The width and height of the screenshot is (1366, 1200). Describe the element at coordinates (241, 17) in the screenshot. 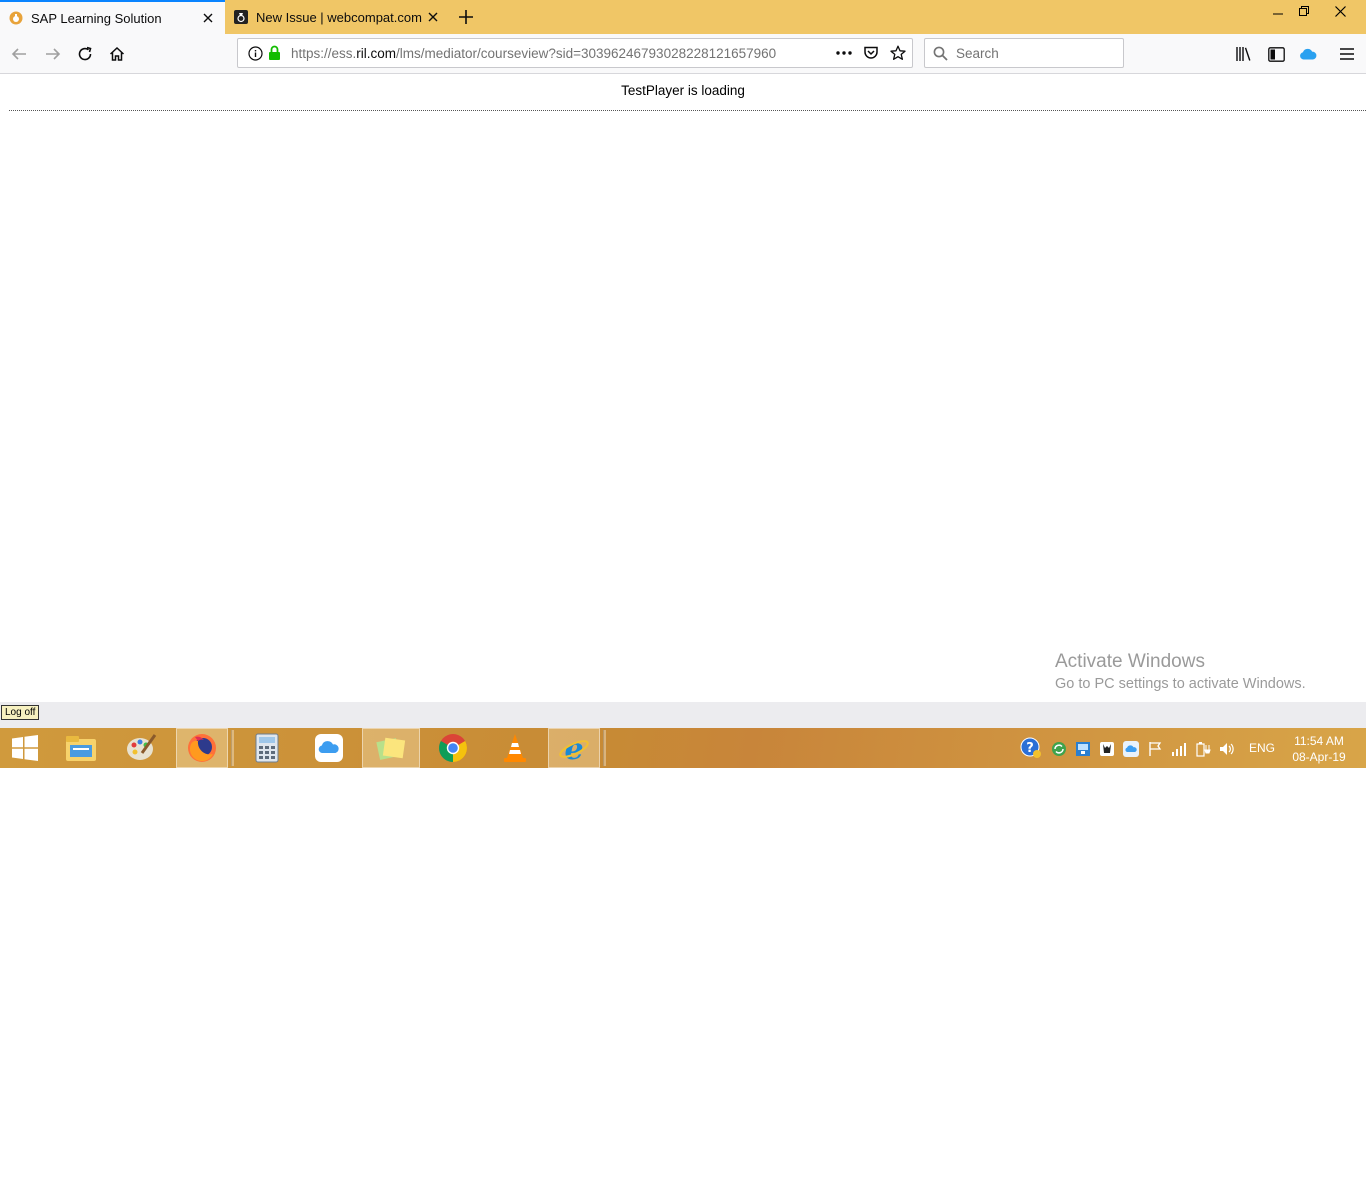

I see `webcompat-favicon-icon` at that location.